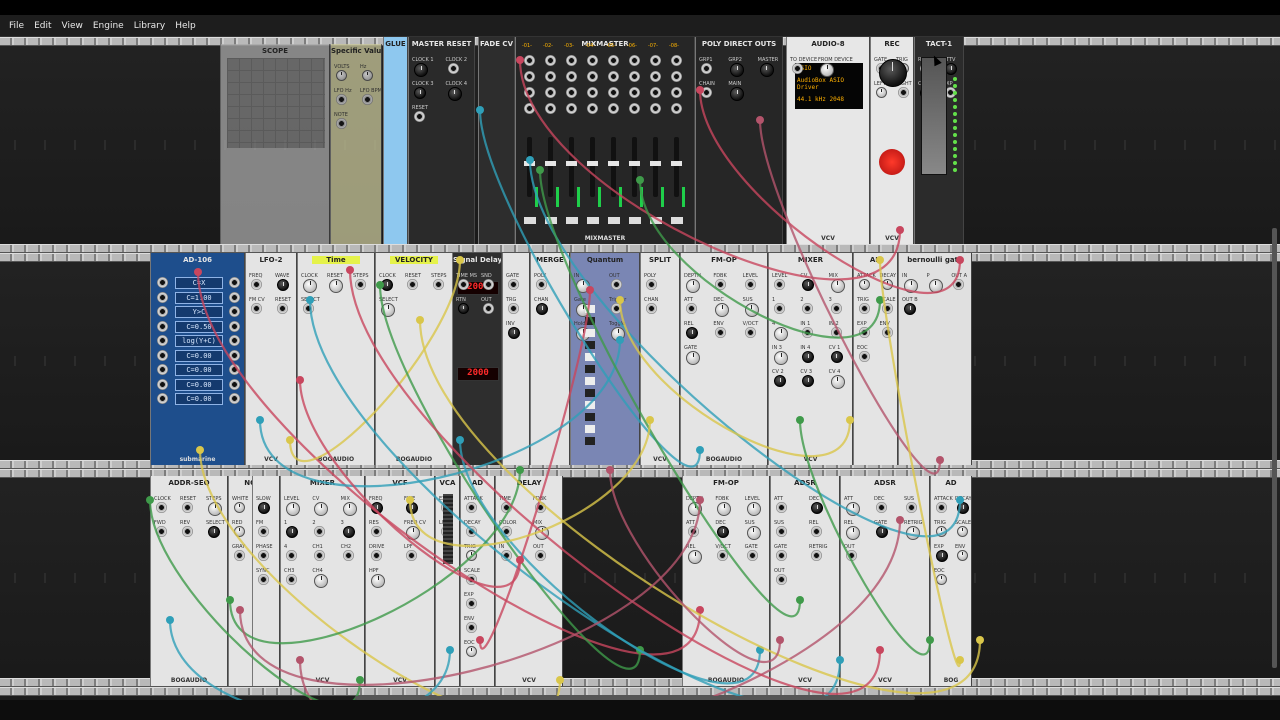 The width and height of the screenshot is (1280, 720). Describe the element at coordinates (529, 581) in the screenshot. I see `module-delay: DELAY TIME FDBK COLOR MIX IN OUT VCV` at that location.